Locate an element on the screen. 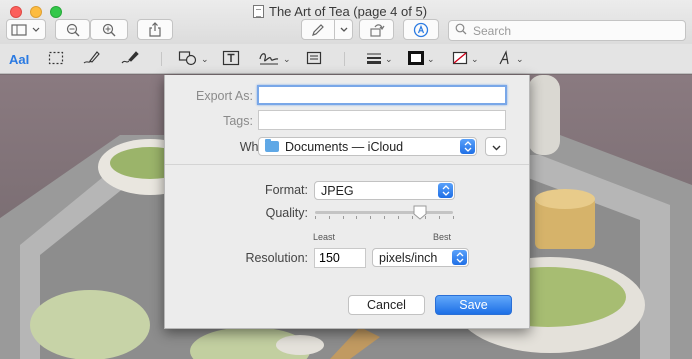 This screenshot has height=359, width=692. sidebar-icon is located at coordinates (26, 29).